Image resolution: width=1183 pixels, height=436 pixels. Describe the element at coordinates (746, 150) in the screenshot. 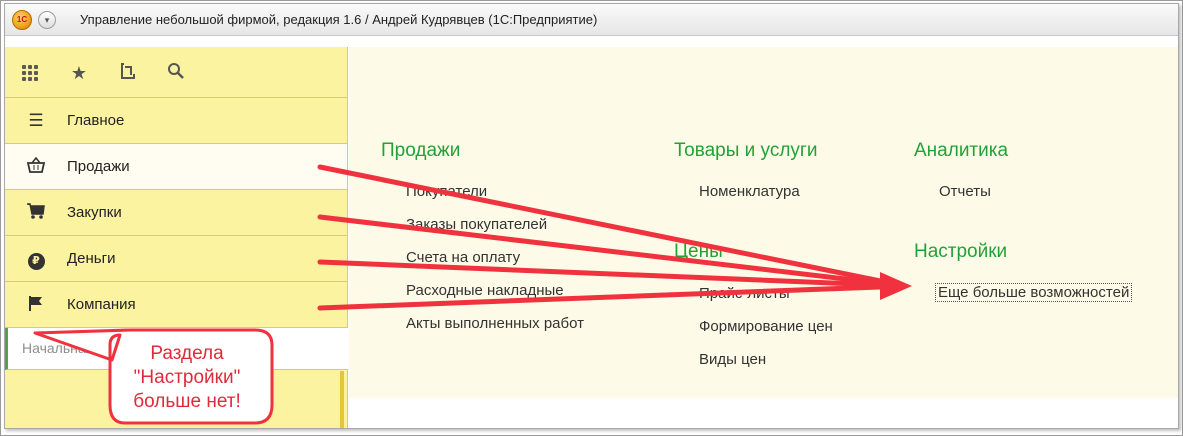

I see `goods-section-title: Товары и услуги` at that location.